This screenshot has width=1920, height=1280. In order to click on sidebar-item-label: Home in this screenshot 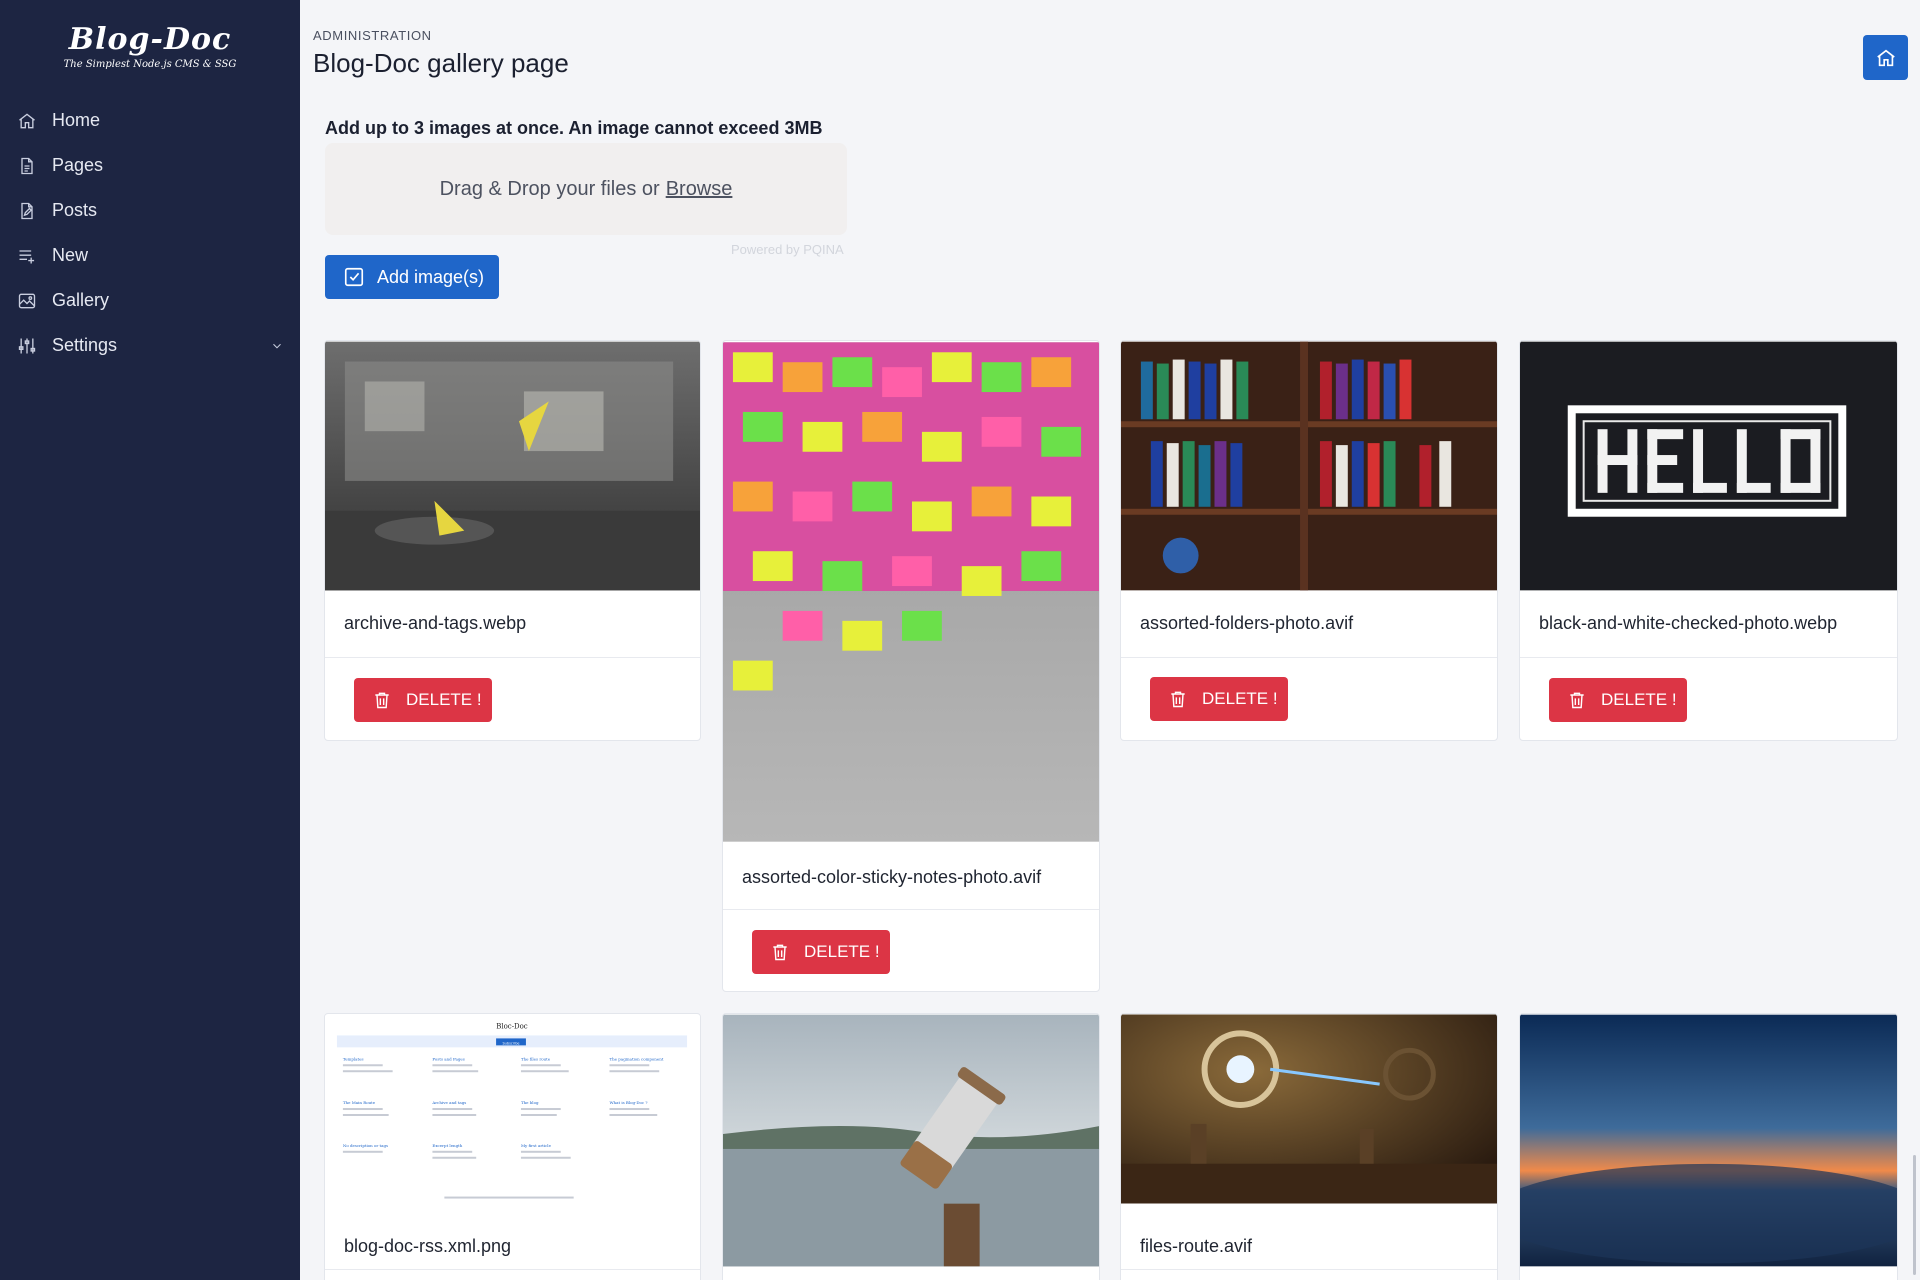, I will do `click(76, 120)`.